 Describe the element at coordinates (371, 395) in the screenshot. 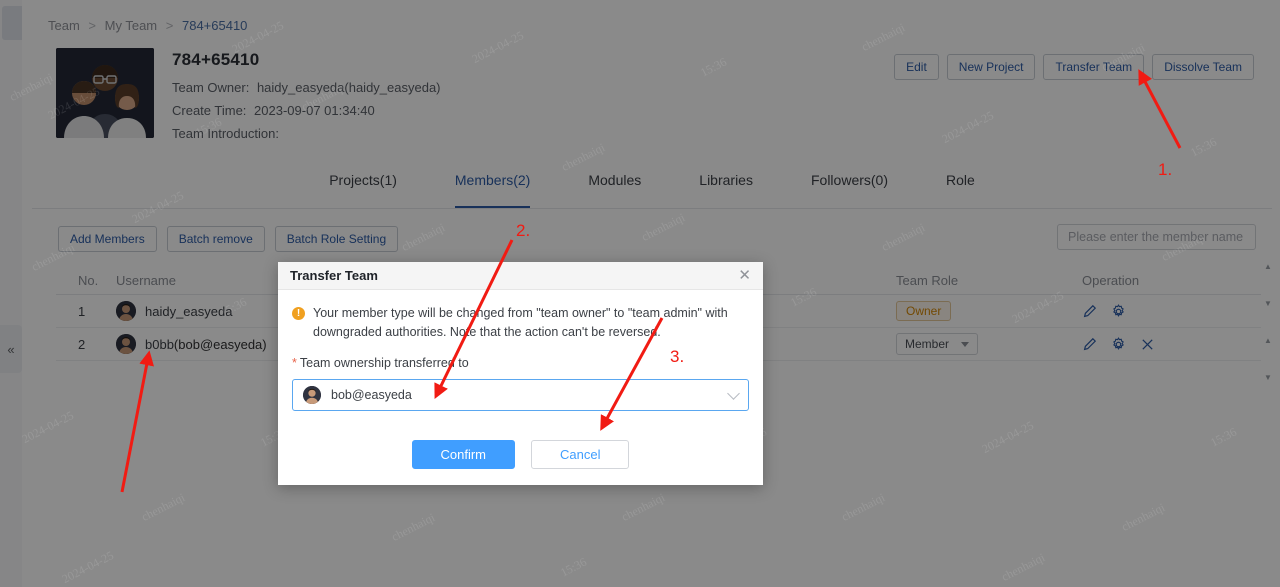

I see `transfer-target-value: bob@easyeda` at that location.